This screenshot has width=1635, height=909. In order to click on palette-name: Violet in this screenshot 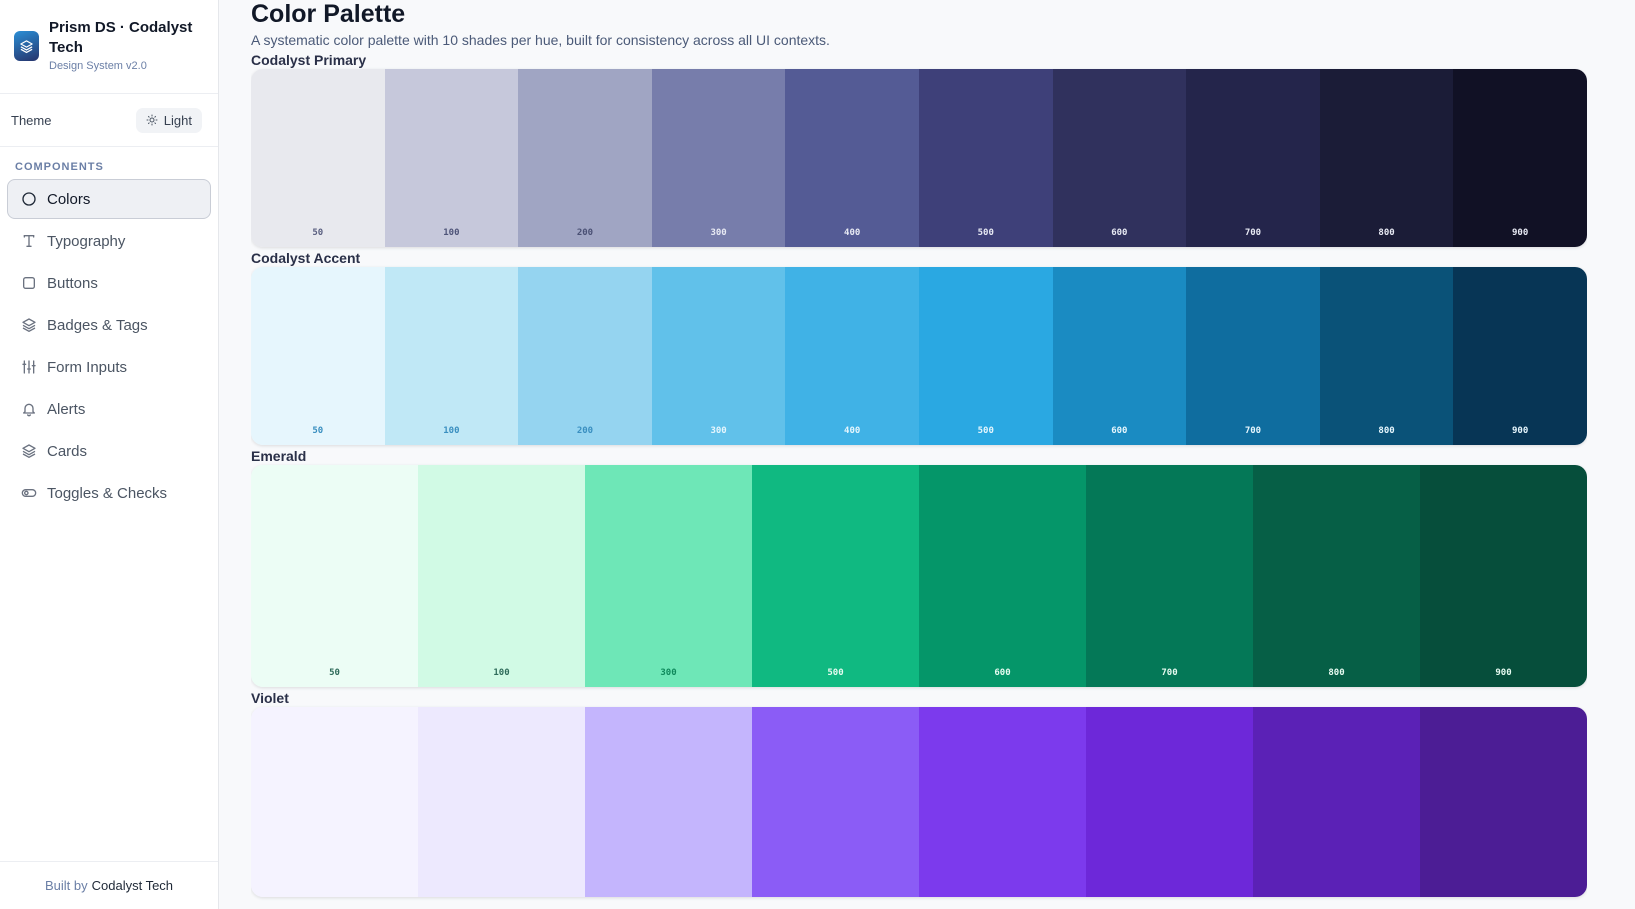, I will do `click(270, 698)`.